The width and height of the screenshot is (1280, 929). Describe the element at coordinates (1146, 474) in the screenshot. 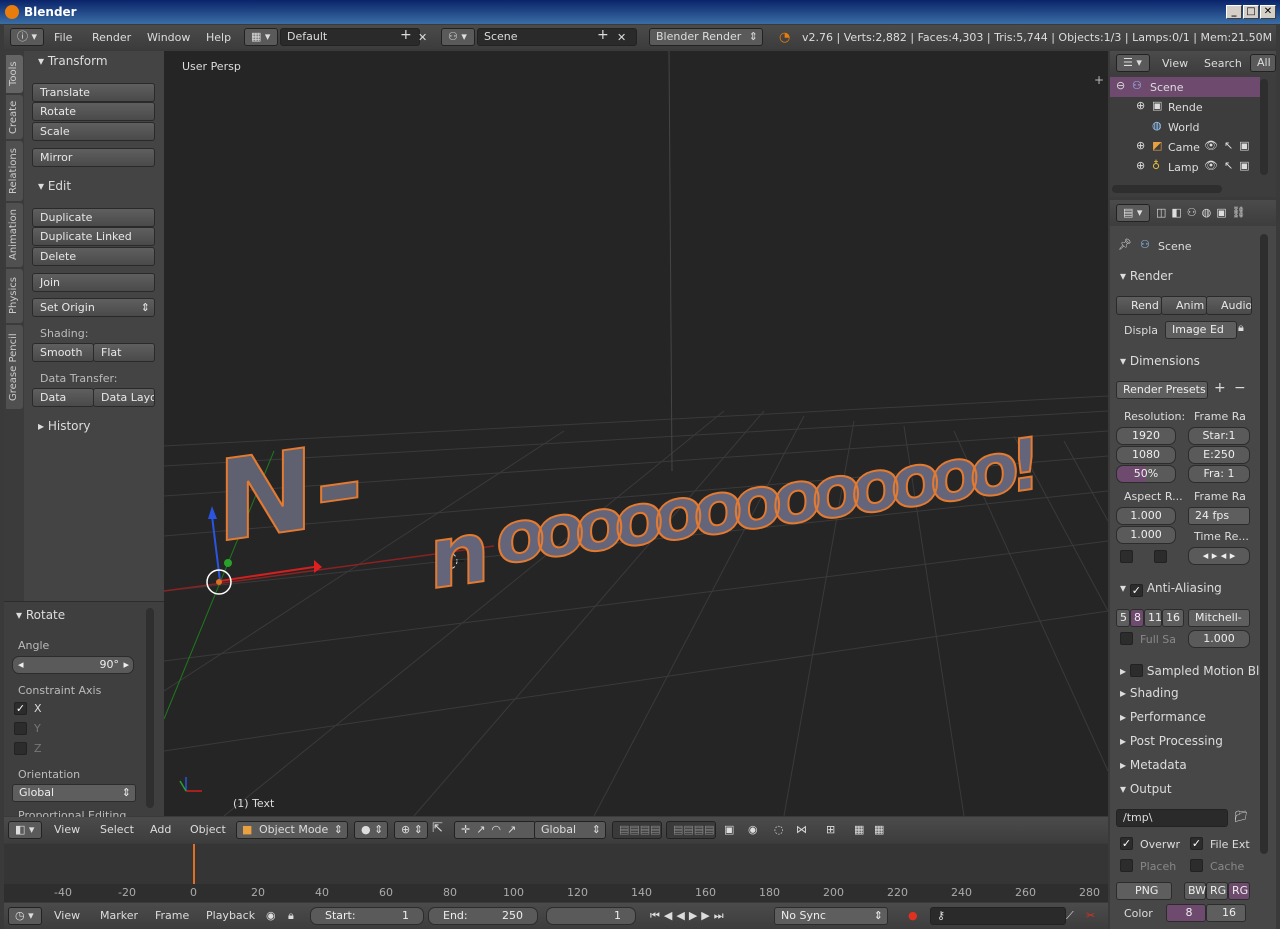

I see `resolution-percent-slider: 50%` at that location.